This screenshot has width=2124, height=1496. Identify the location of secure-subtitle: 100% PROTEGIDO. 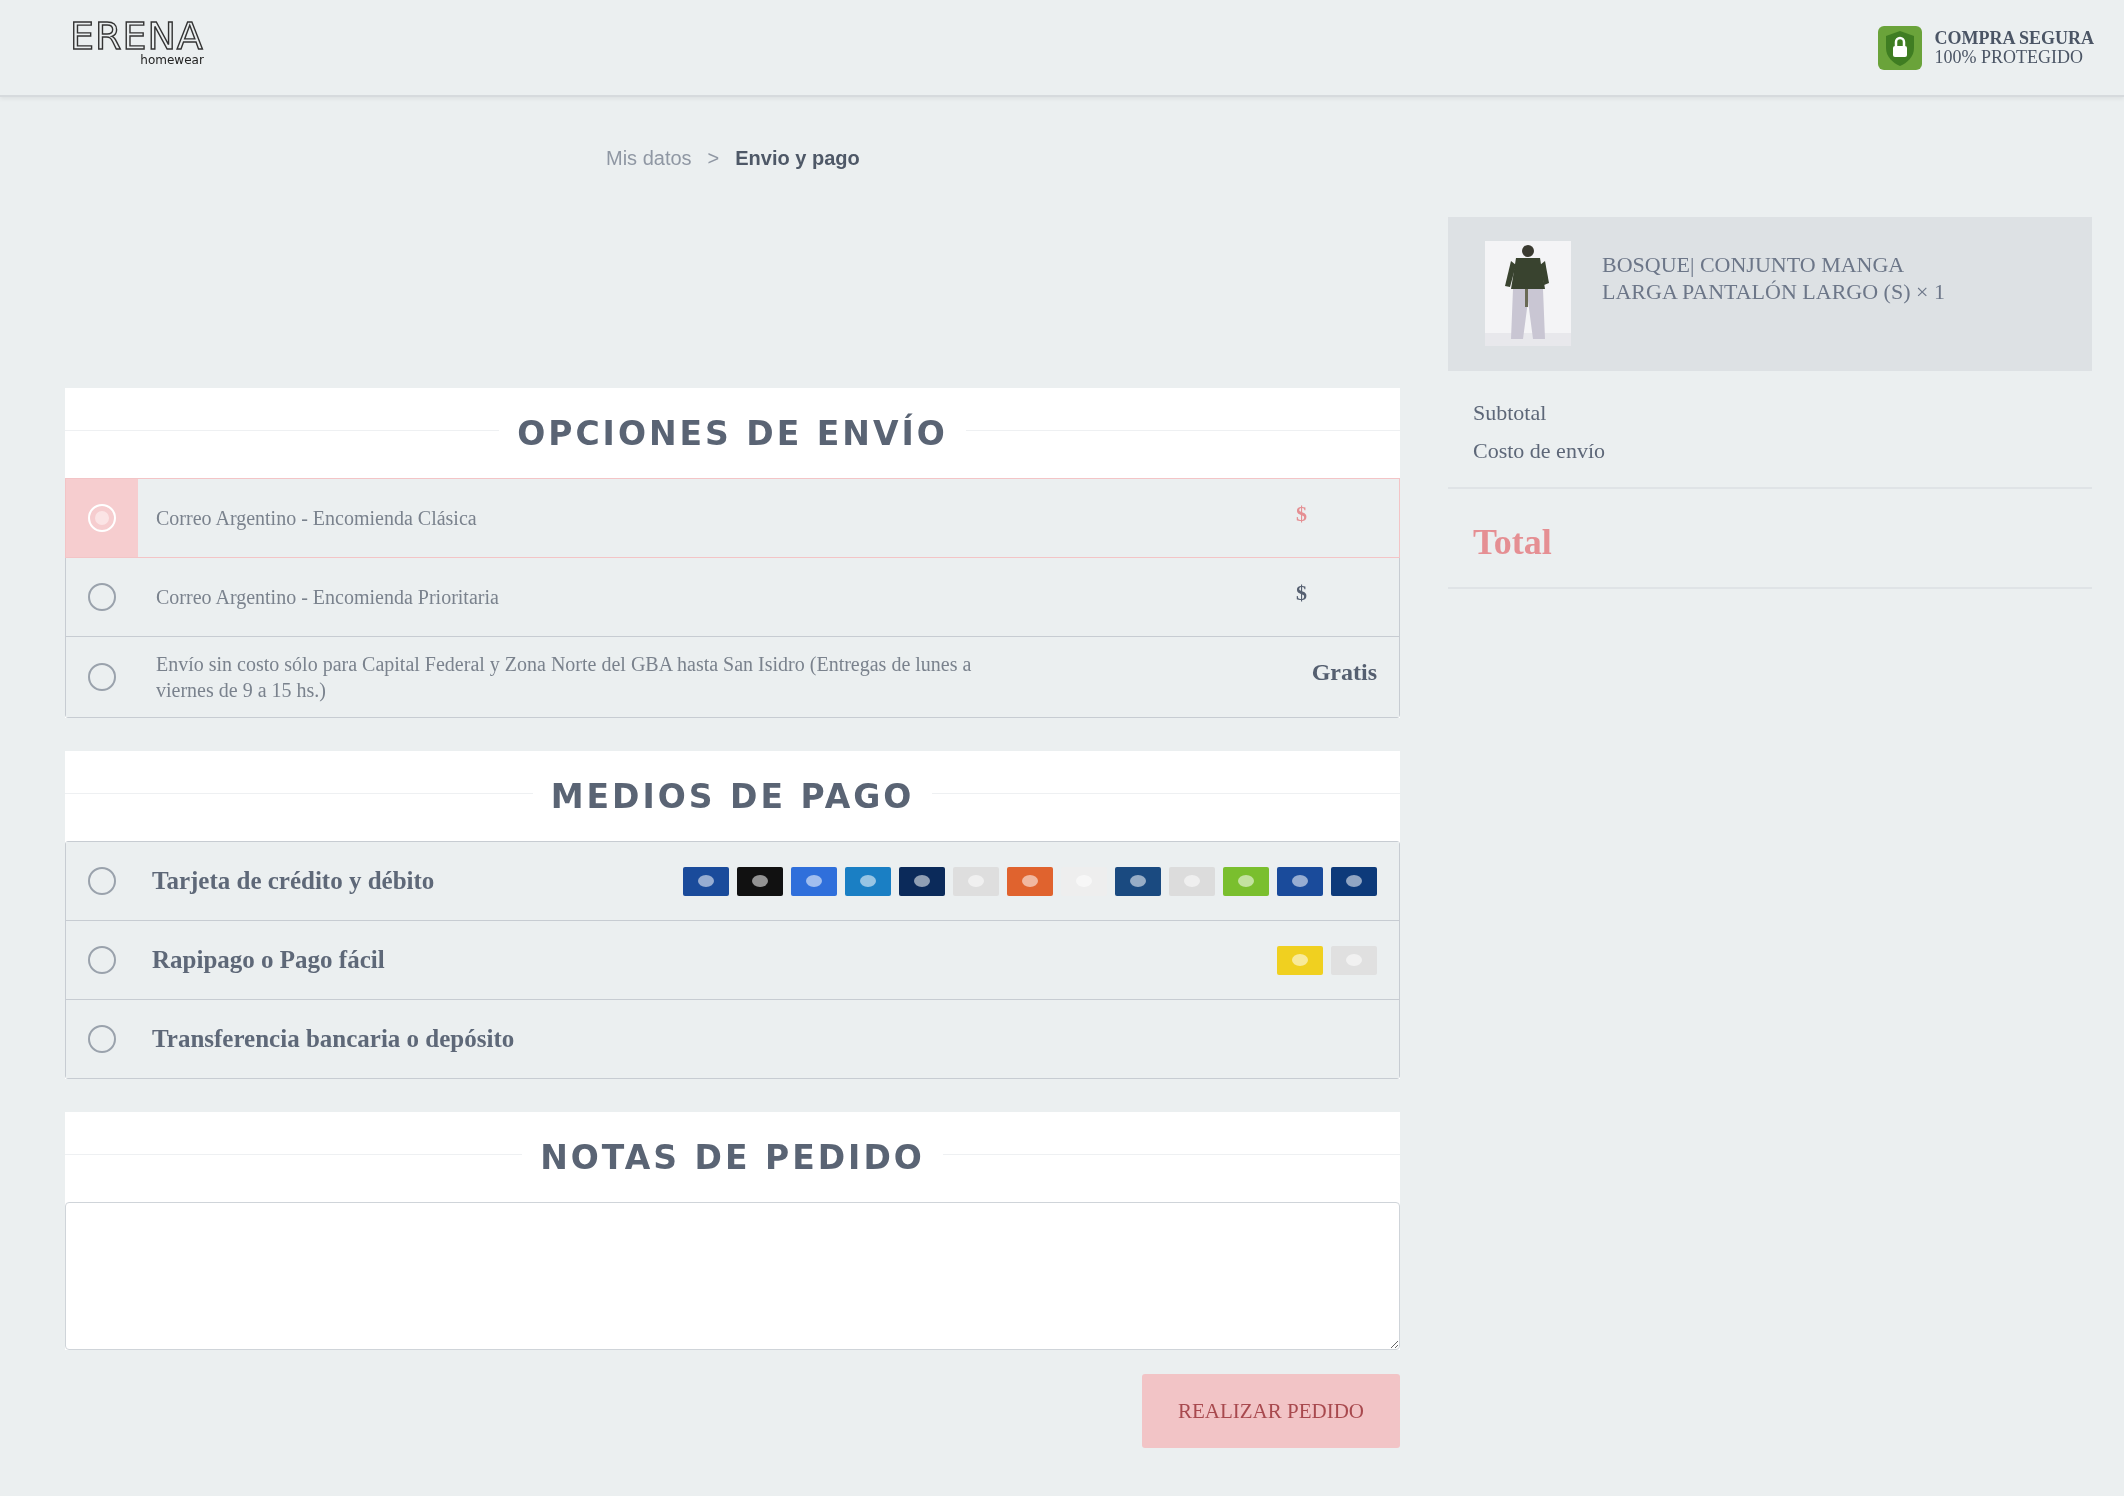
(2009, 57).